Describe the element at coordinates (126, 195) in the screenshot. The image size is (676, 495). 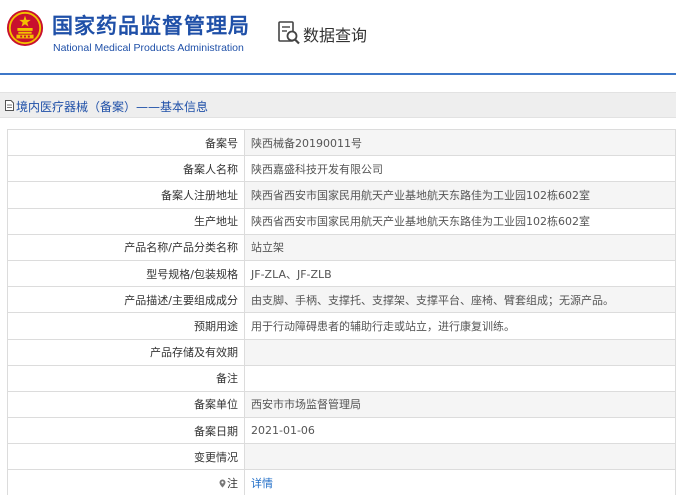
I see `row-label: 备案人注册地址` at that location.